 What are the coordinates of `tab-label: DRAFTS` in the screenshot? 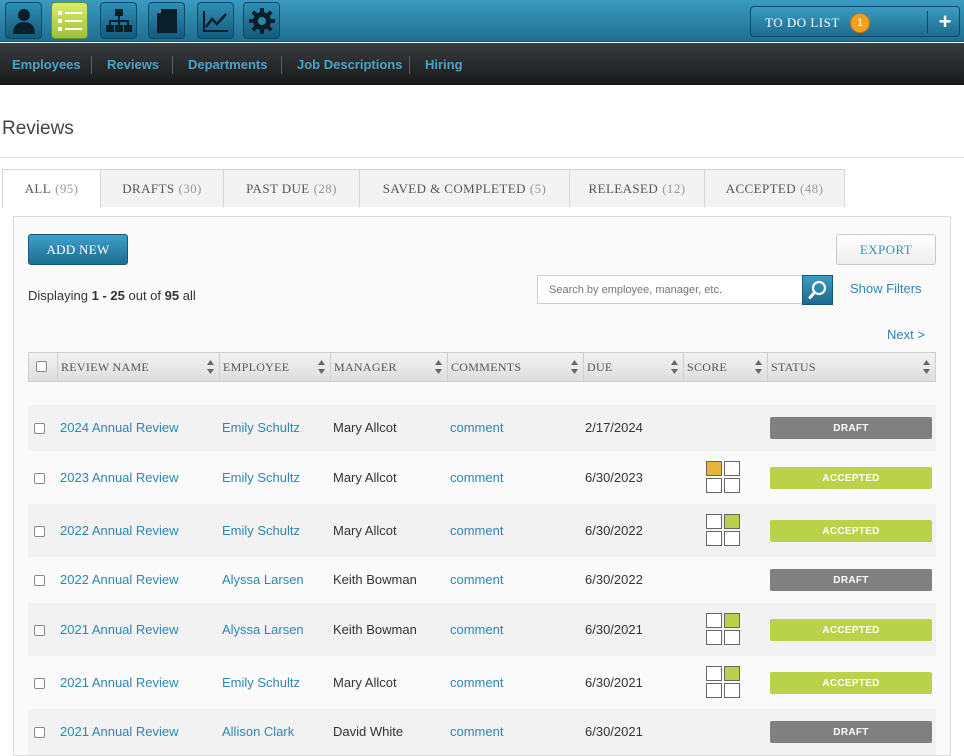 It's located at (148, 188).